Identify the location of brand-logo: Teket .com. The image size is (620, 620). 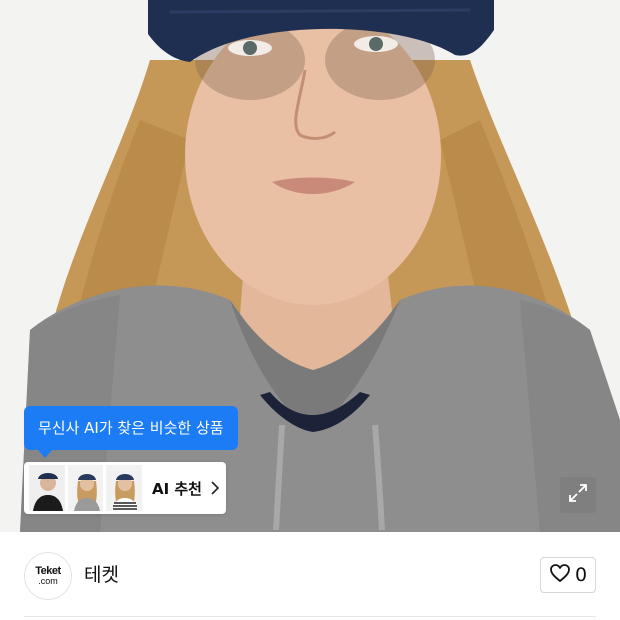
(48, 576).